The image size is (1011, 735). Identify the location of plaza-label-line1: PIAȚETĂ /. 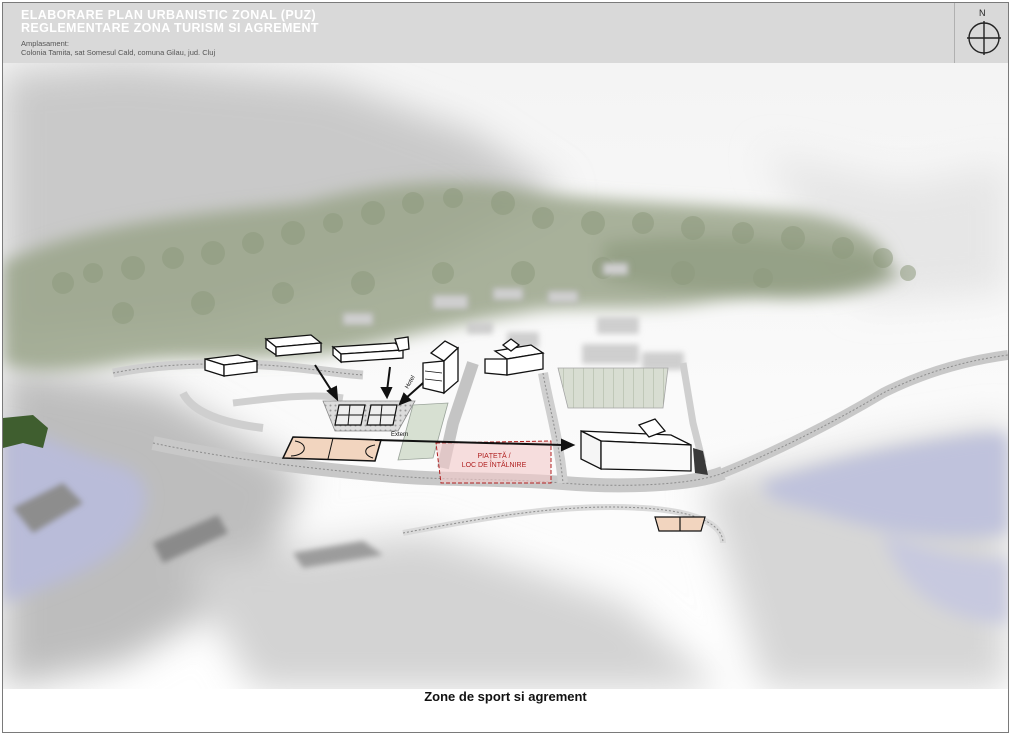
(493, 455).